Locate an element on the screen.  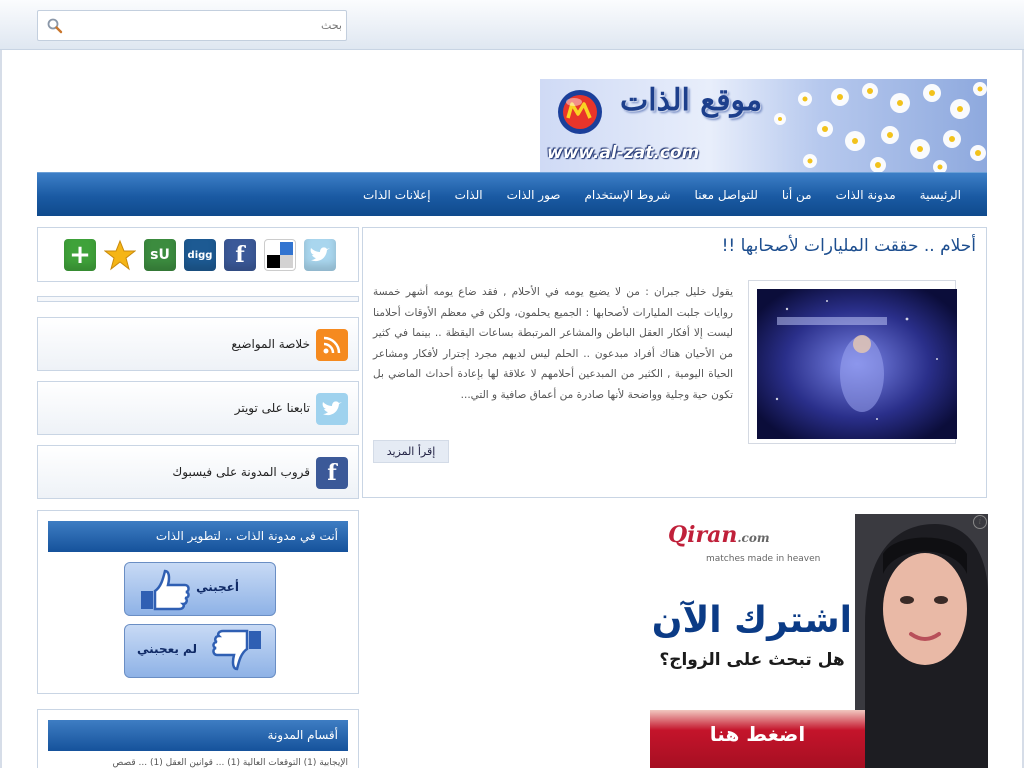
vote-box-header: أنت في مدونة الذات .. لتطوير الذات is located at coordinates (198, 536).